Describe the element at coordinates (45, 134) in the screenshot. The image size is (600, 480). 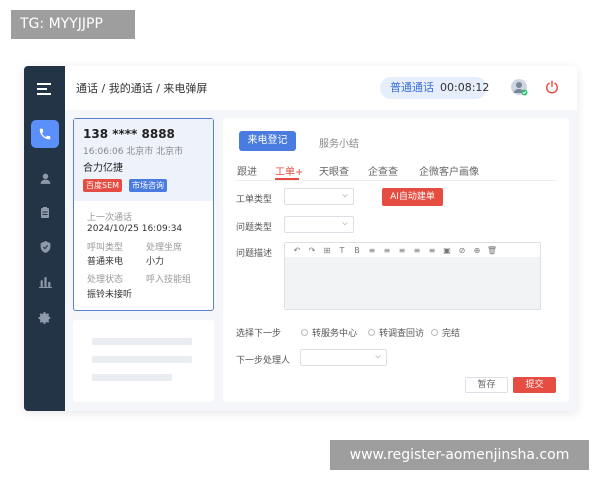
I see `phone-icon` at that location.